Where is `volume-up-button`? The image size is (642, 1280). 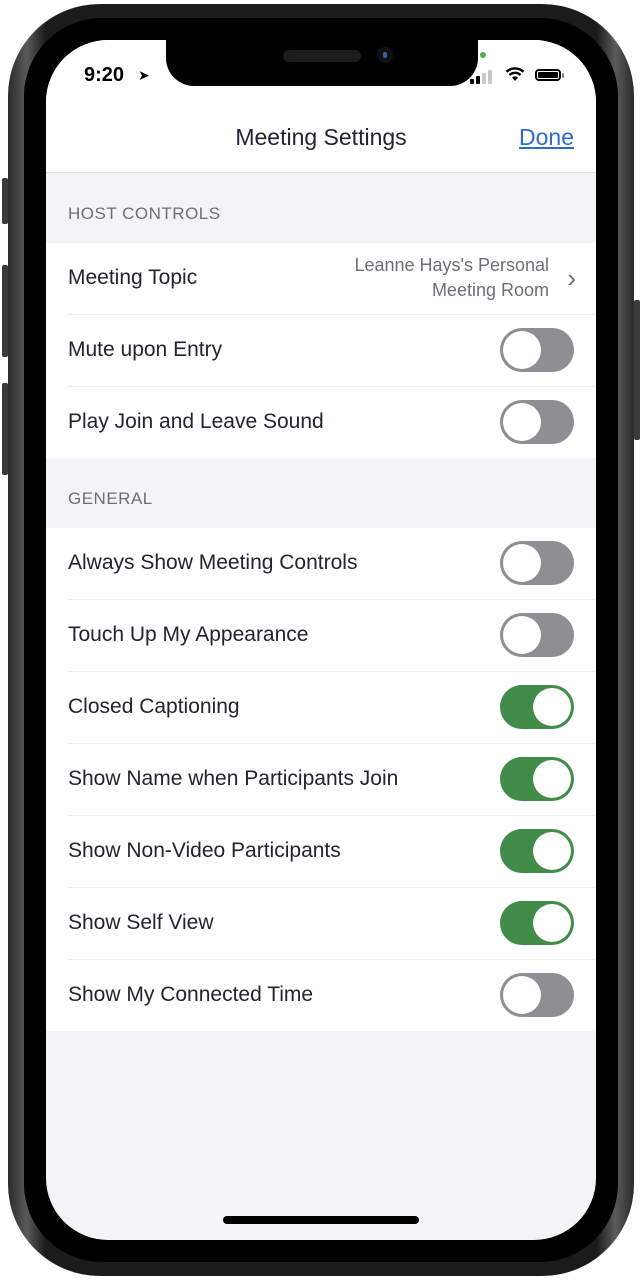 volume-up-button is located at coordinates (5, 311).